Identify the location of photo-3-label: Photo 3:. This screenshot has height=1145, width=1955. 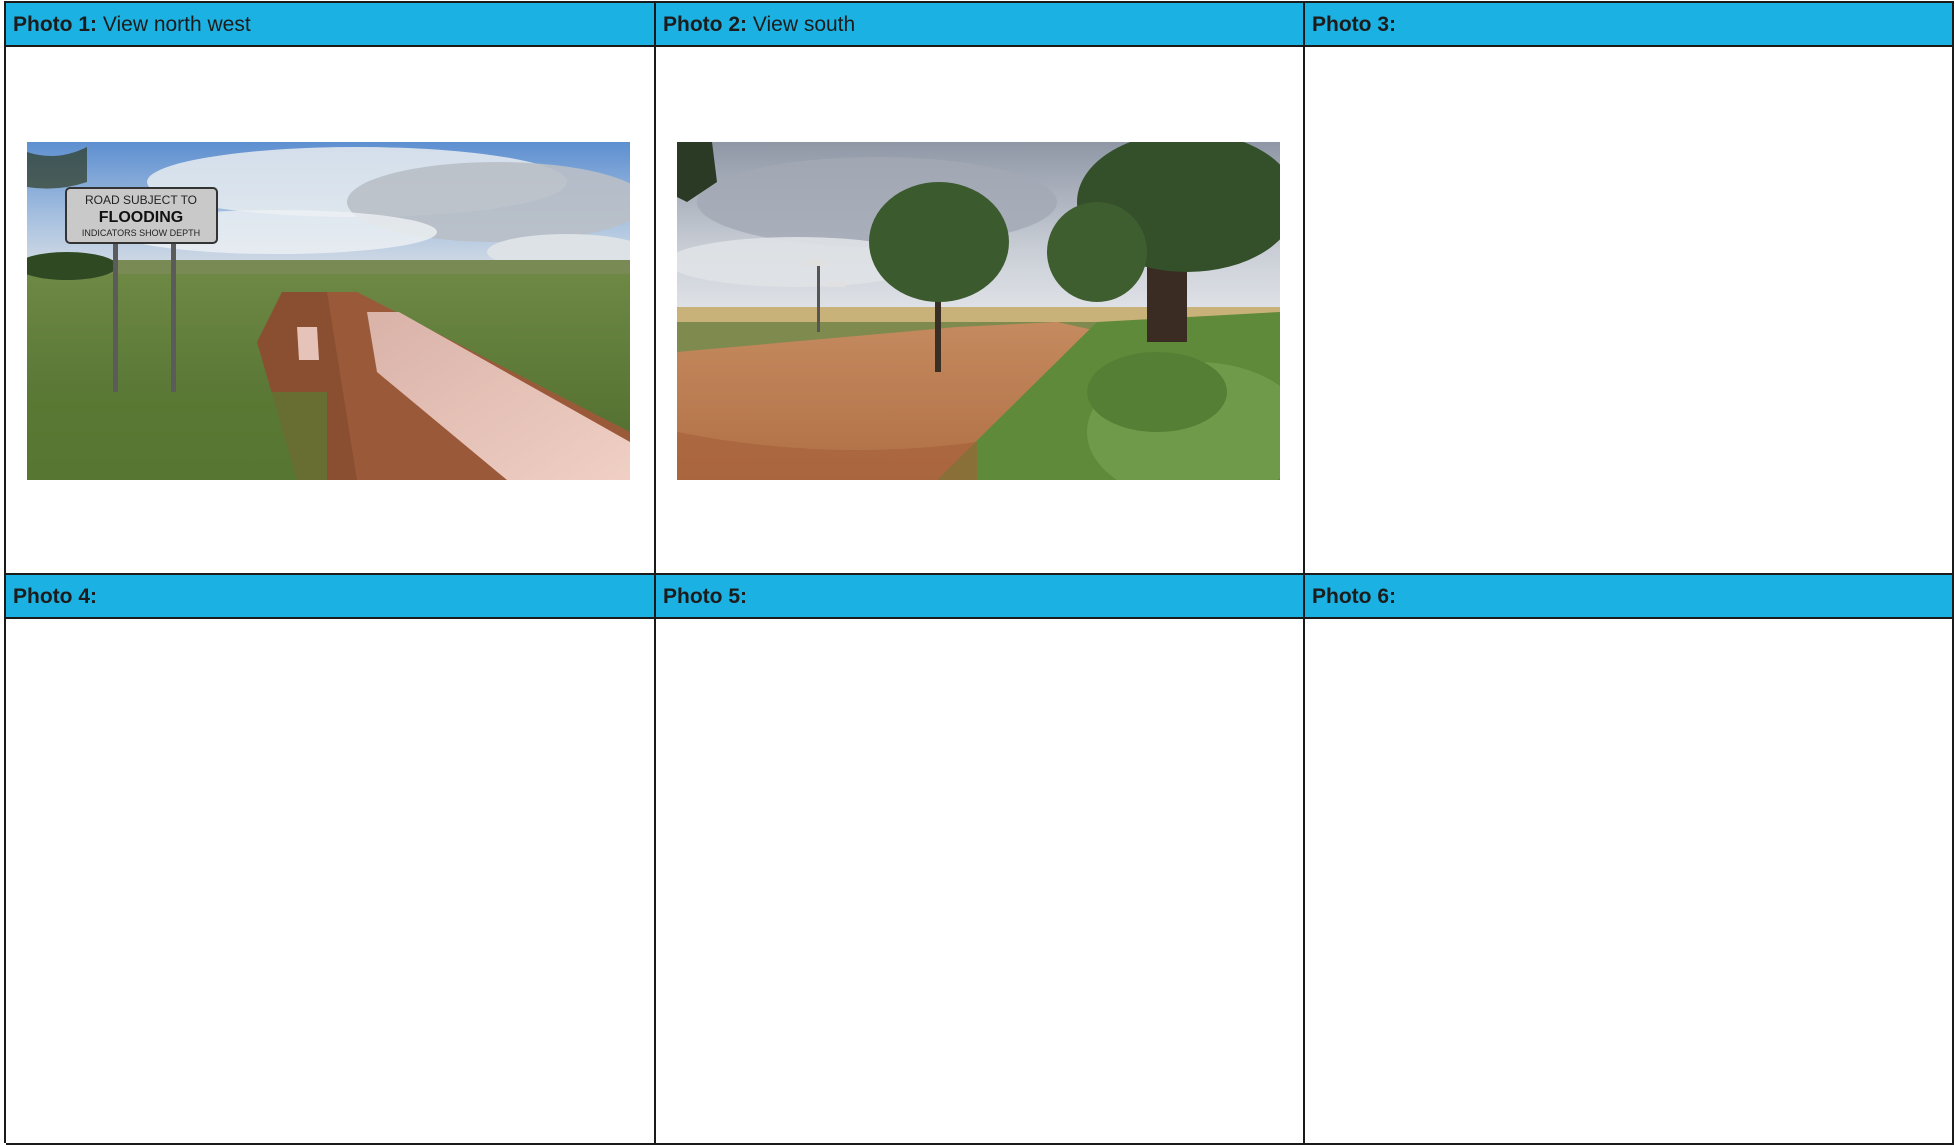
(1354, 24).